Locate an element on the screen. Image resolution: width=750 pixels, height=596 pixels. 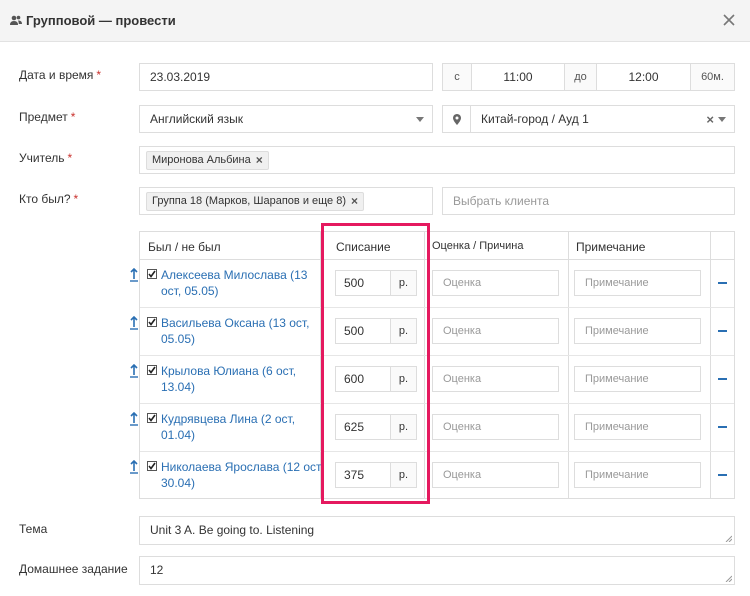
teacher-label: Учитель * is located at coordinates (46, 158).